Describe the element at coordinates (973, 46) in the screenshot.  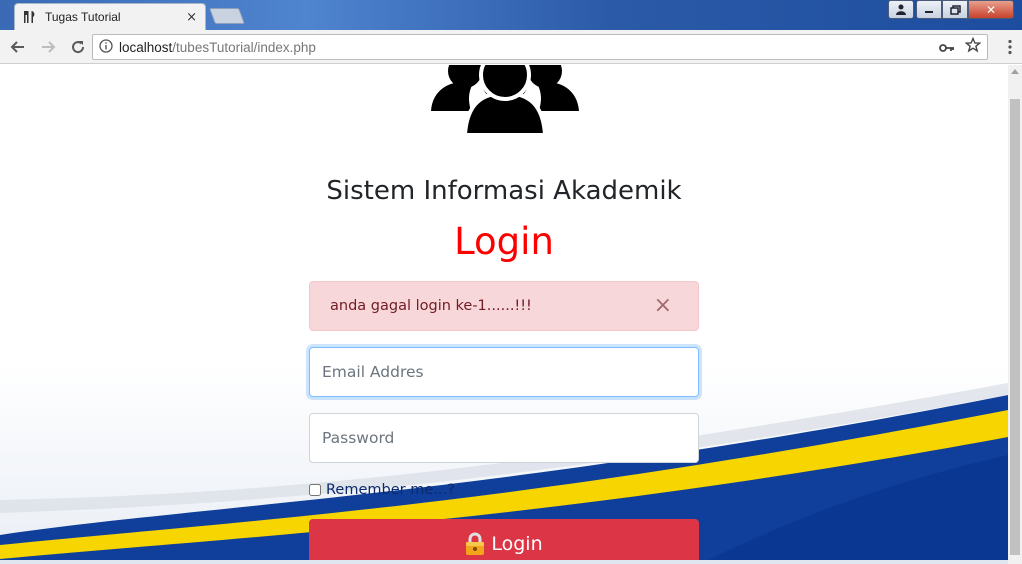
I see `star-icon` at that location.